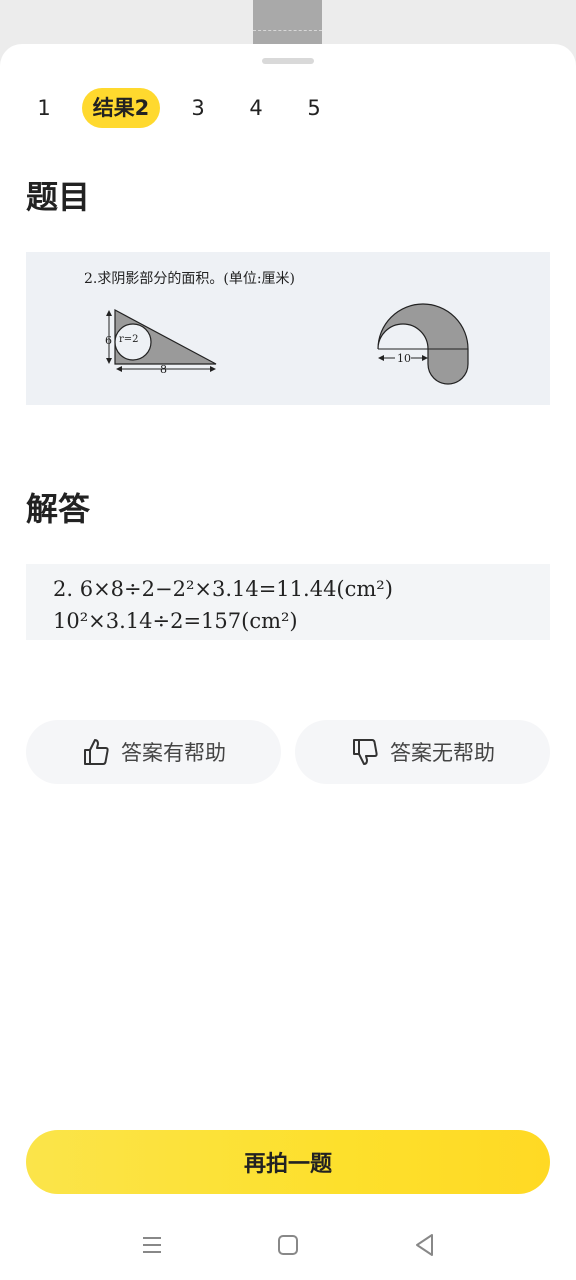  Describe the element at coordinates (108, 340) in the screenshot. I see `fig1-height-label: 6` at that location.